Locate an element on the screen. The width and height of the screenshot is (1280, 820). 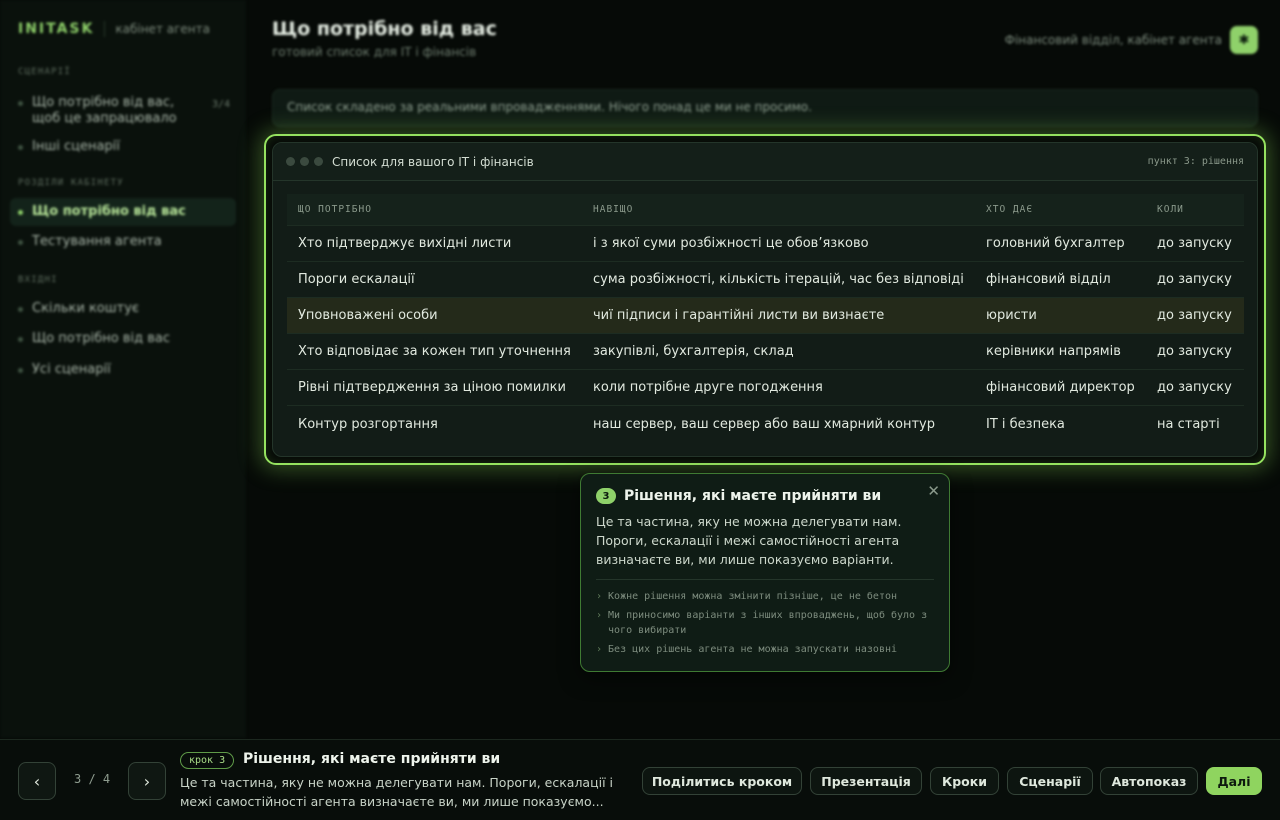
section-title-inbox: ВХІДНІ is located at coordinates (38, 280).